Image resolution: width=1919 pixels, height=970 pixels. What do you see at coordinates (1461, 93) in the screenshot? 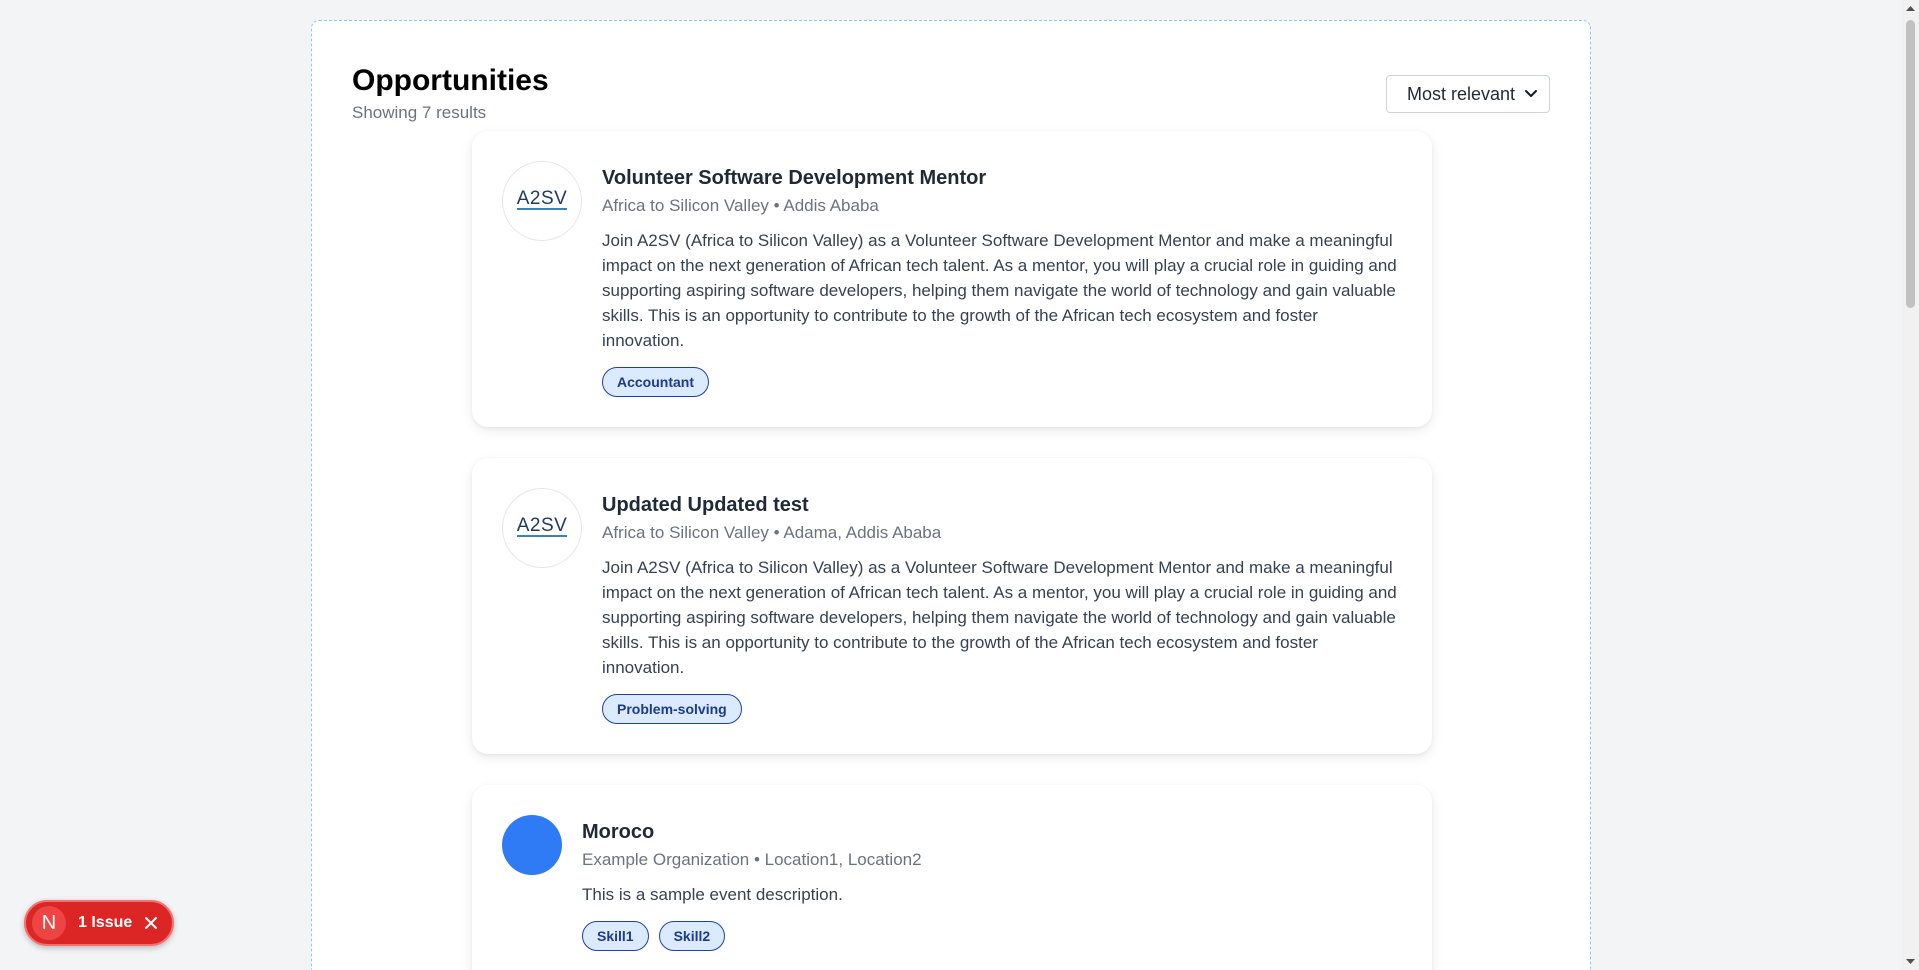
I see `sort-selected-value: Most relevant` at bounding box center [1461, 93].